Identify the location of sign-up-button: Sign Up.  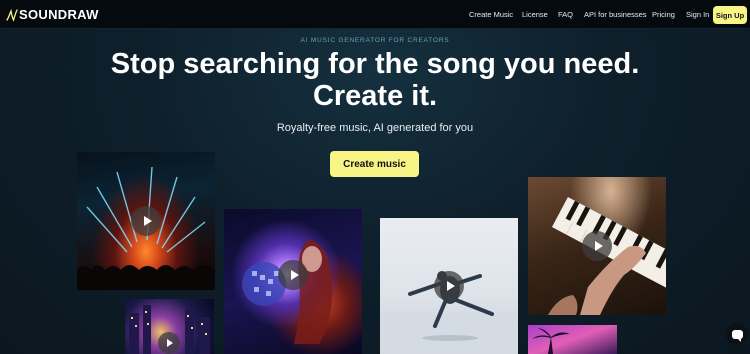
(730, 15).